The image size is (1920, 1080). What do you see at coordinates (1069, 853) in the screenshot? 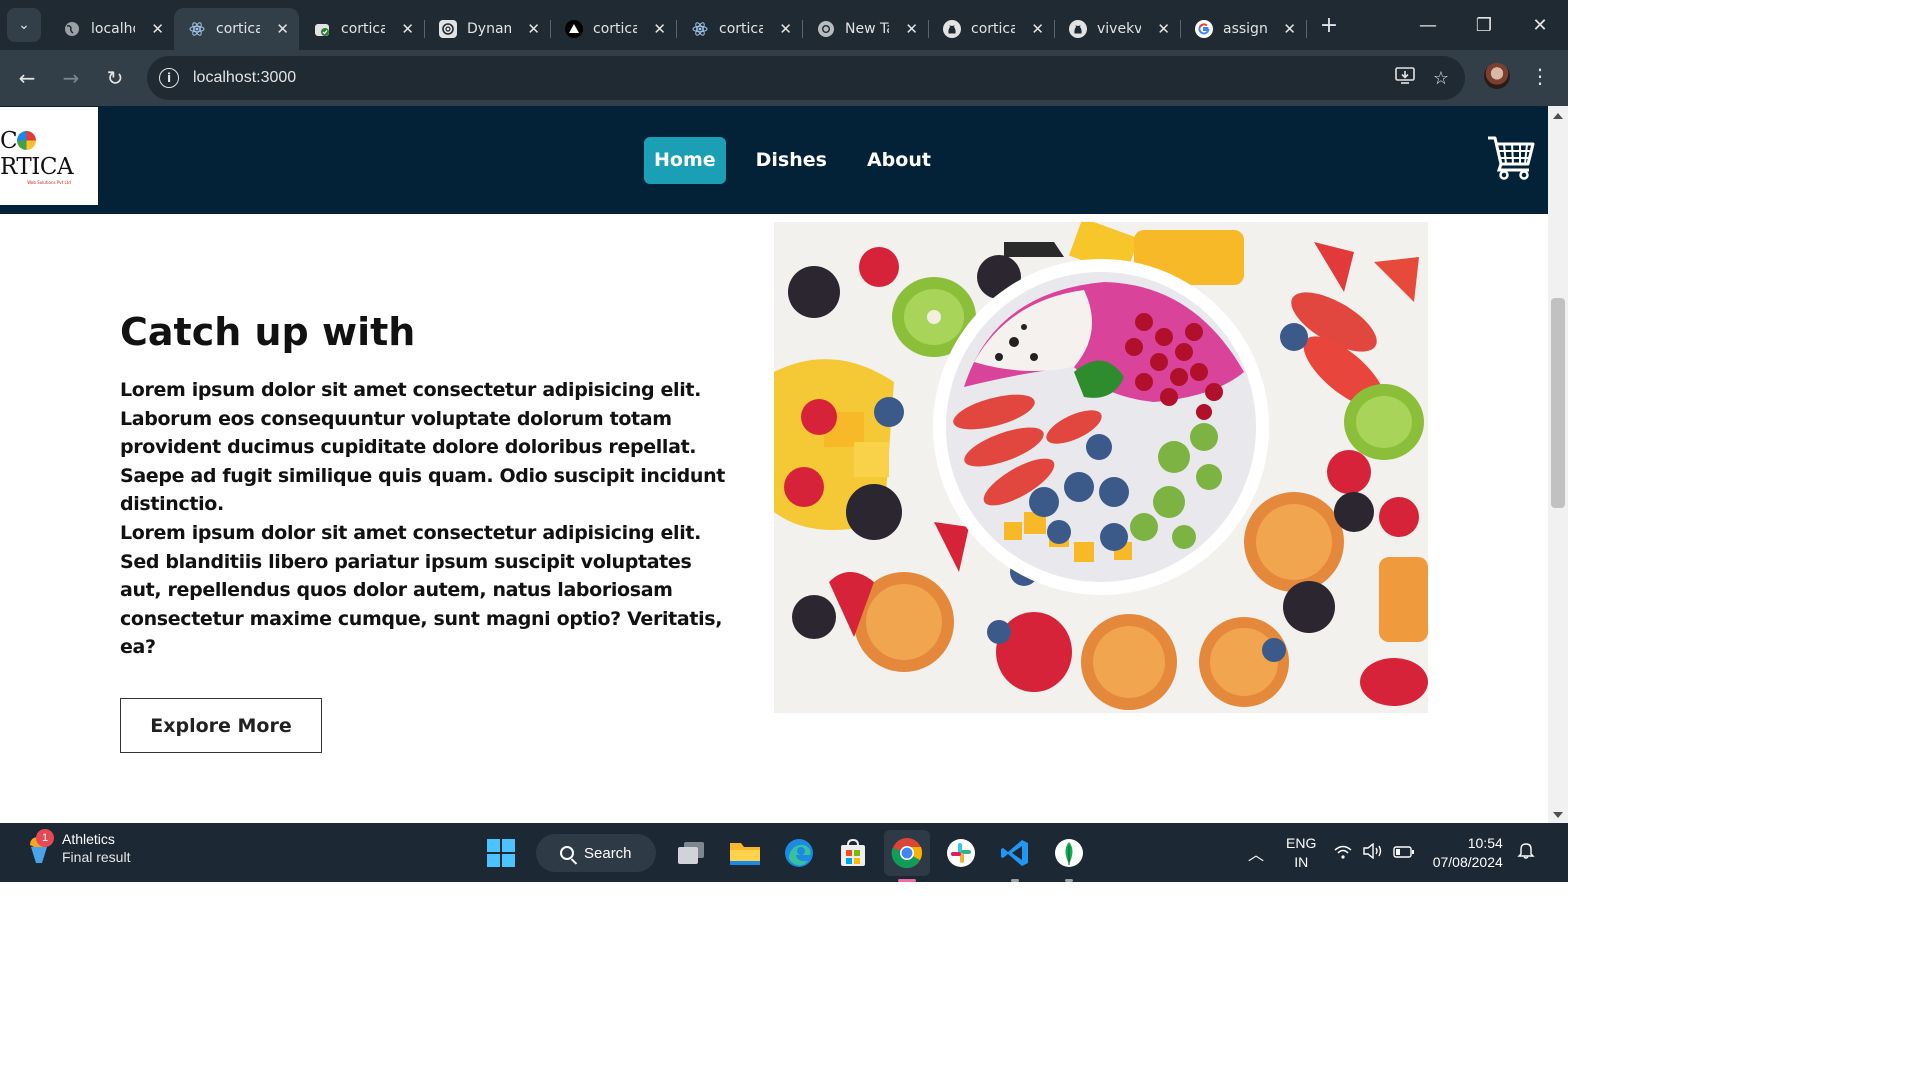
I see `mongodb-leaf-icon` at bounding box center [1069, 853].